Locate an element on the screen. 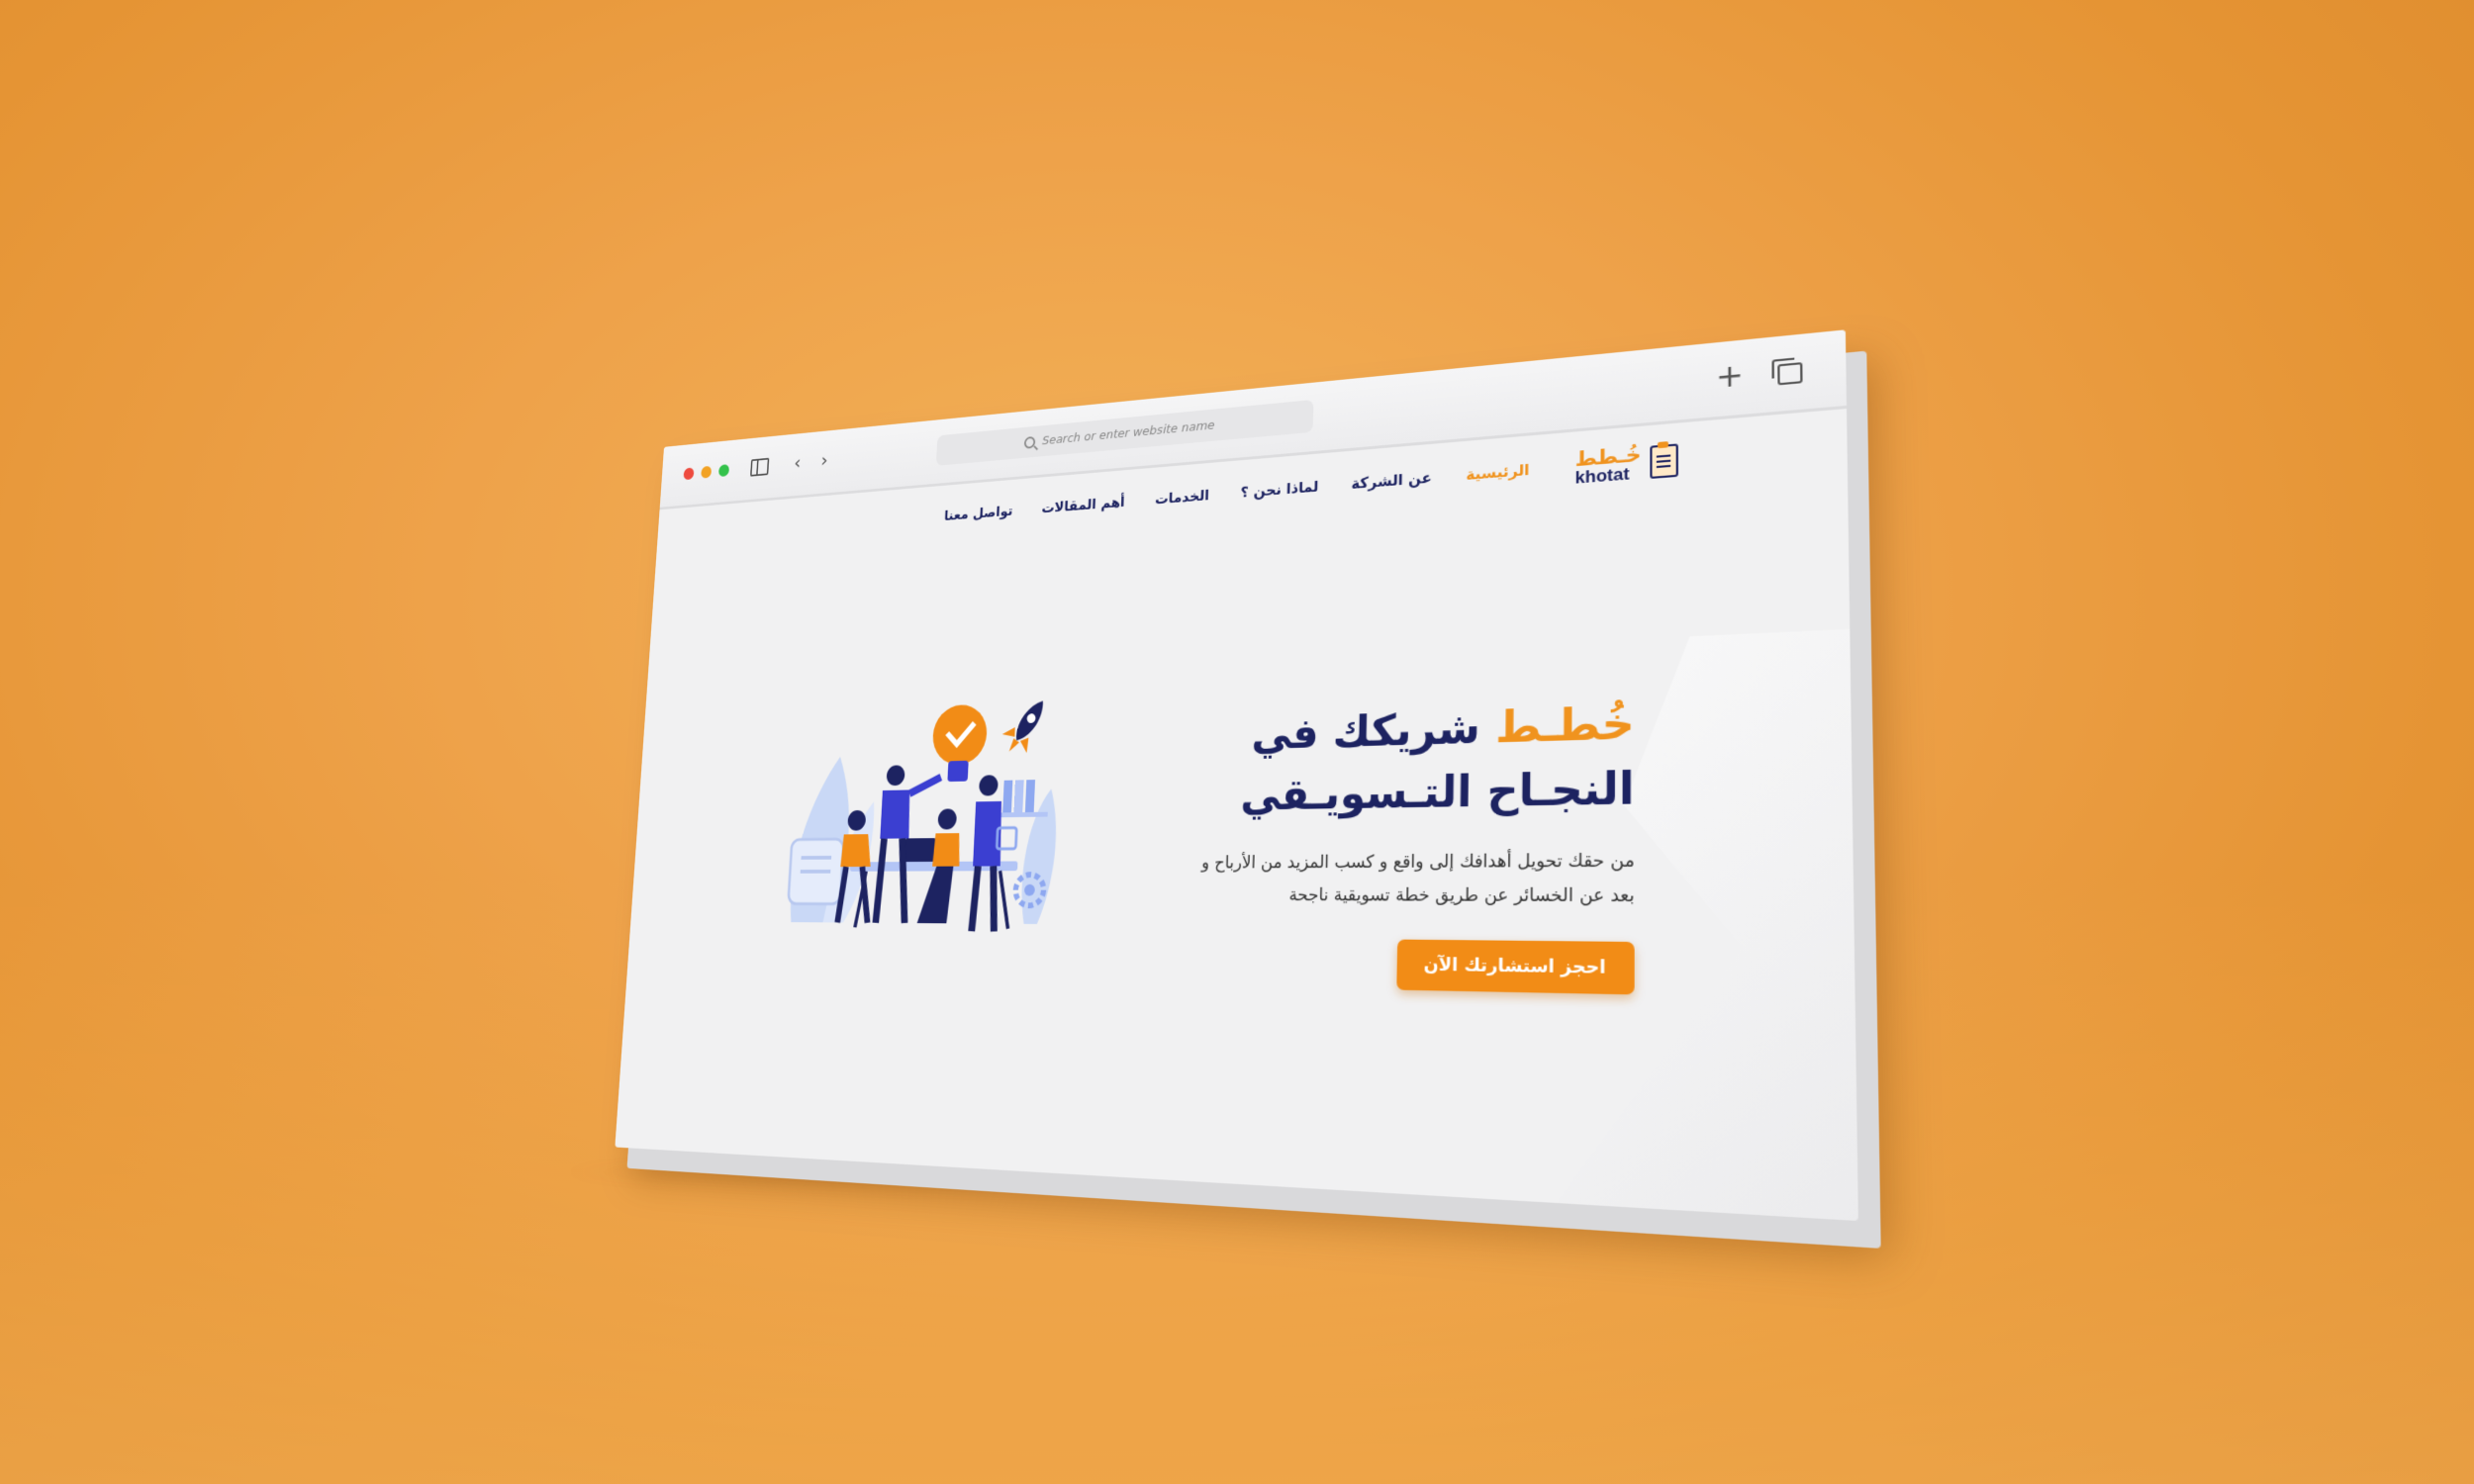  nav-item-about: عن الشركة is located at coordinates (1392, 481).